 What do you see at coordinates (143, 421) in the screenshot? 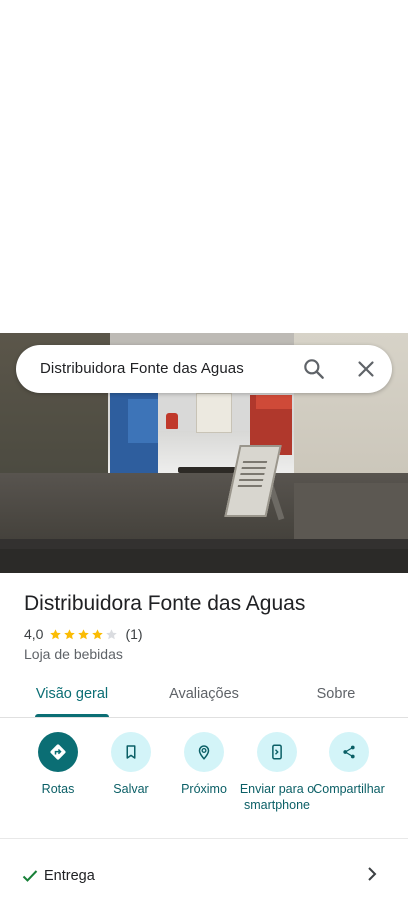
I see `photo-water-bottles` at bounding box center [143, 421].